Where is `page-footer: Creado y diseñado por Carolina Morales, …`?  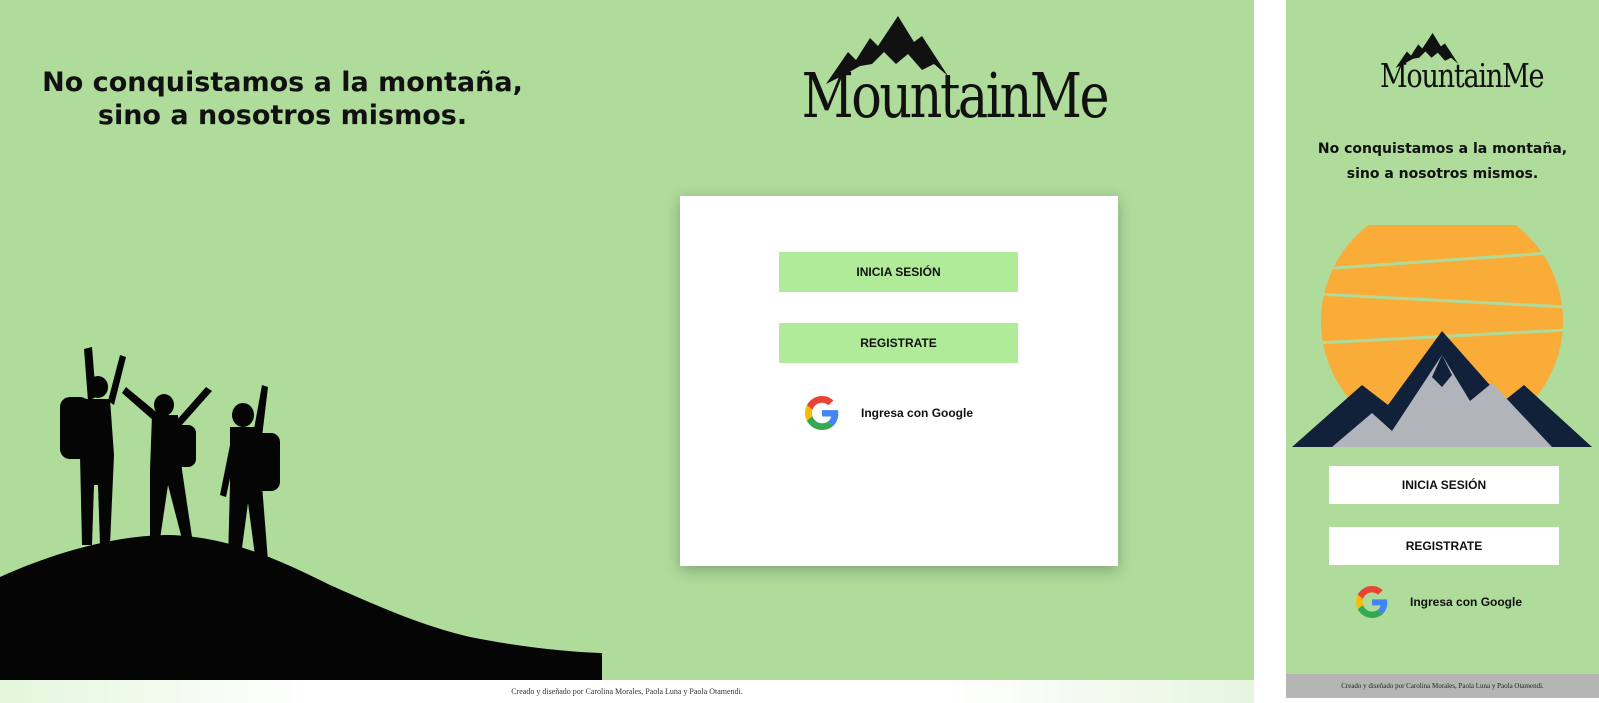
page-footer: Creado y diseñado por Carolina Morales, … is located at coordinates (627, 691).